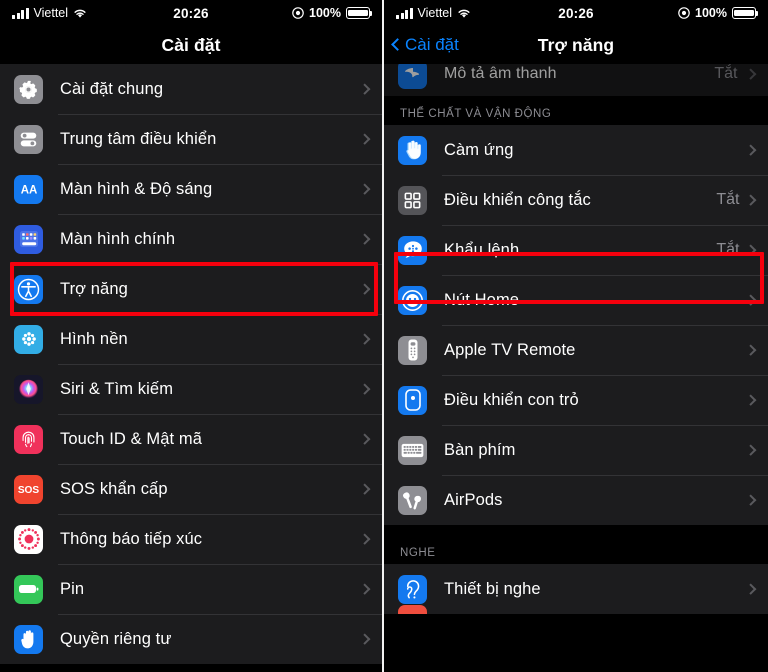  I want to click on partial-next-item-icon, so click(412, 609).